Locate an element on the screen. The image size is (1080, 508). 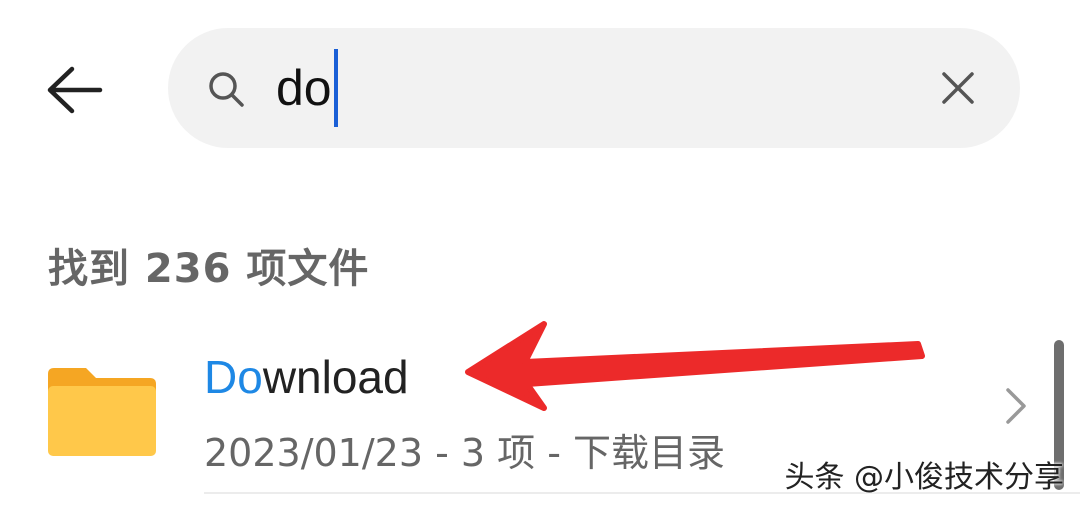
search-query: do is located at coordinates (304, 88).